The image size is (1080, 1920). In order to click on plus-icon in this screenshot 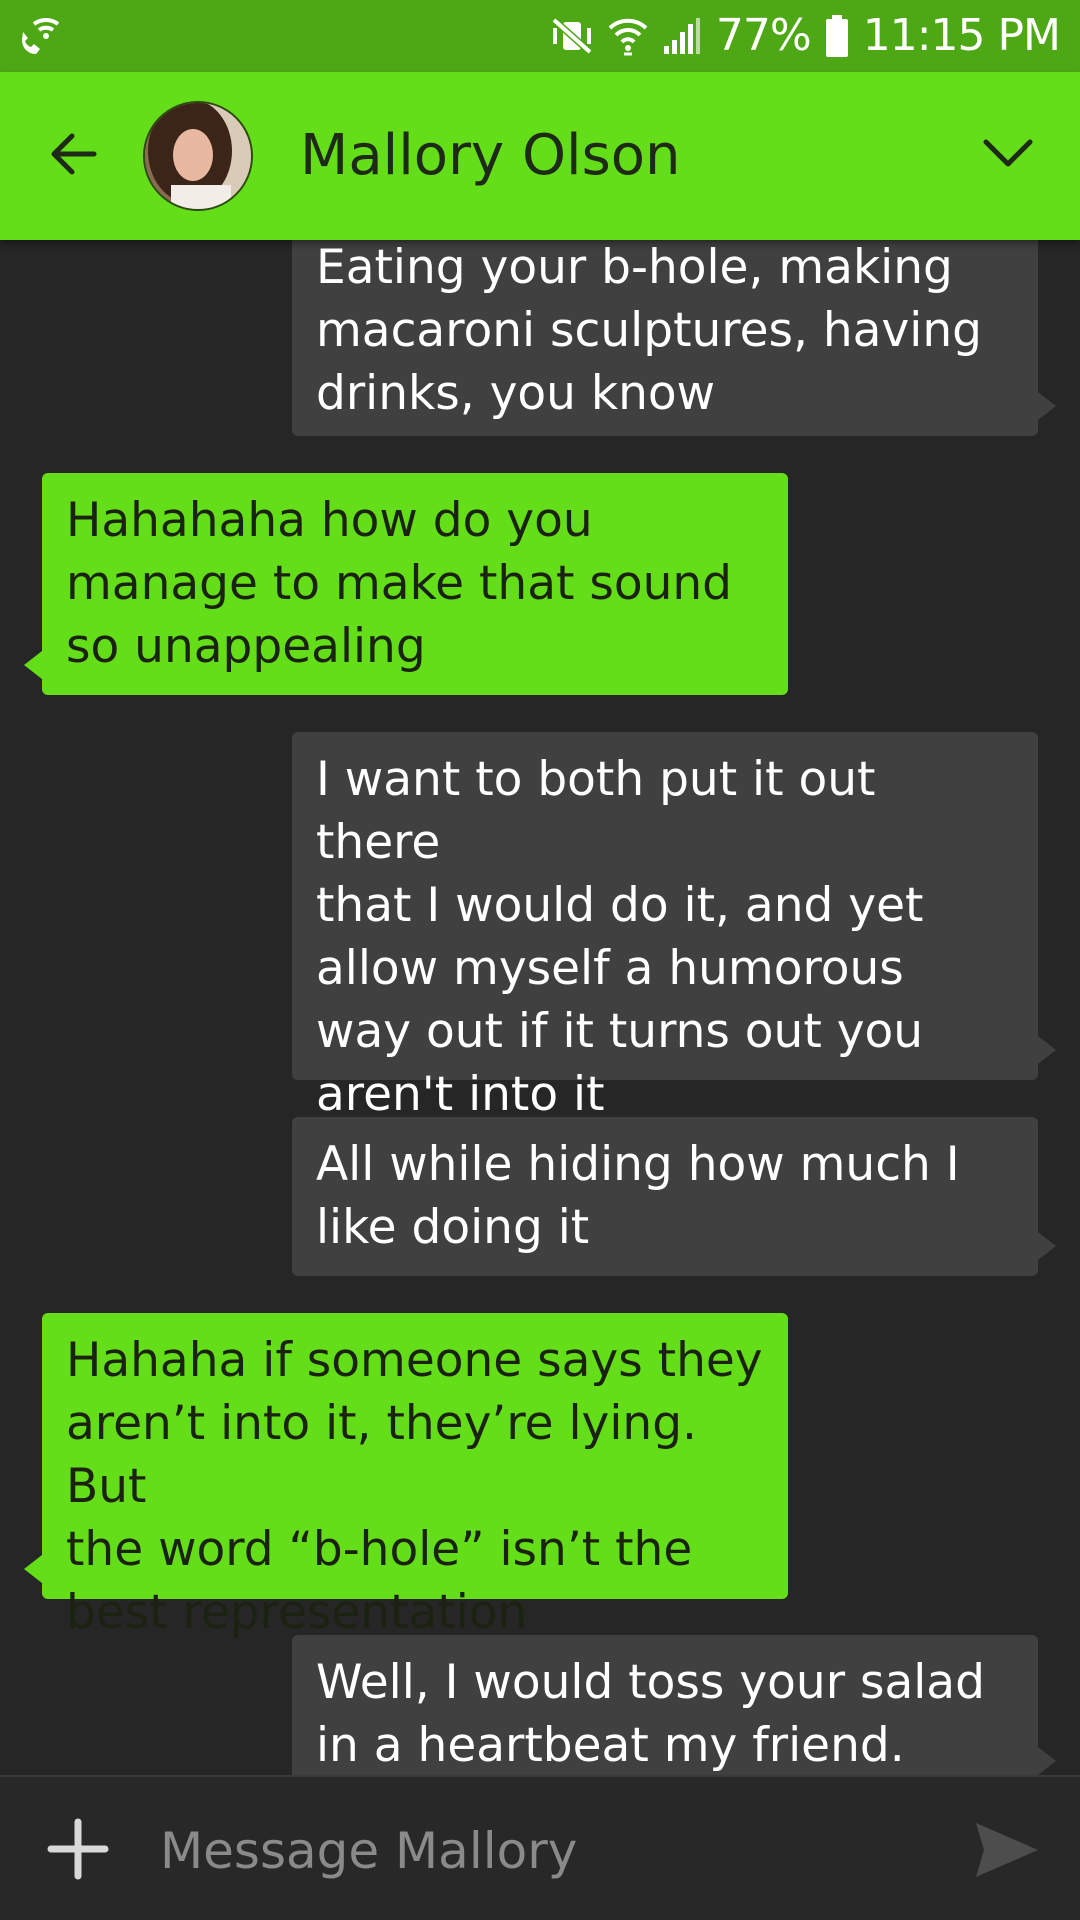, I will do `click(78, 1849)`.